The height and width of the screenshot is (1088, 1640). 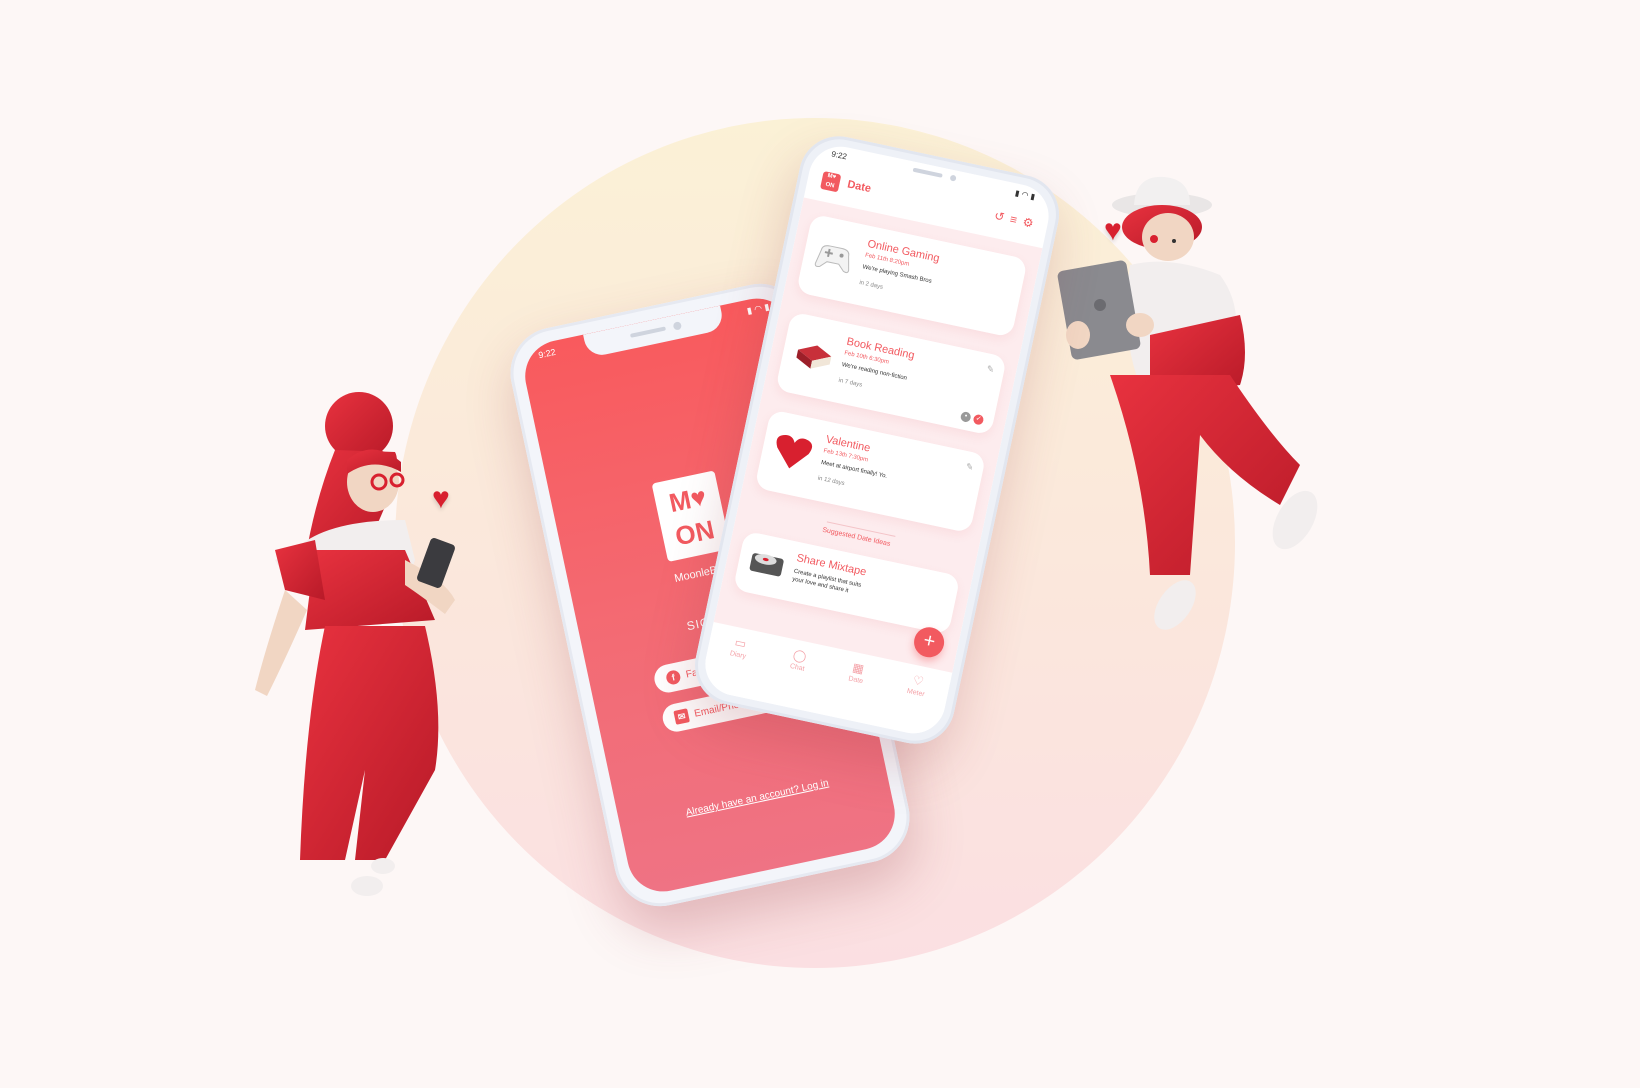 What do you see at coordinates (858, 668) in the screenshot?
I see `calendar-icon: ▦` at bounding box center [858, 668].